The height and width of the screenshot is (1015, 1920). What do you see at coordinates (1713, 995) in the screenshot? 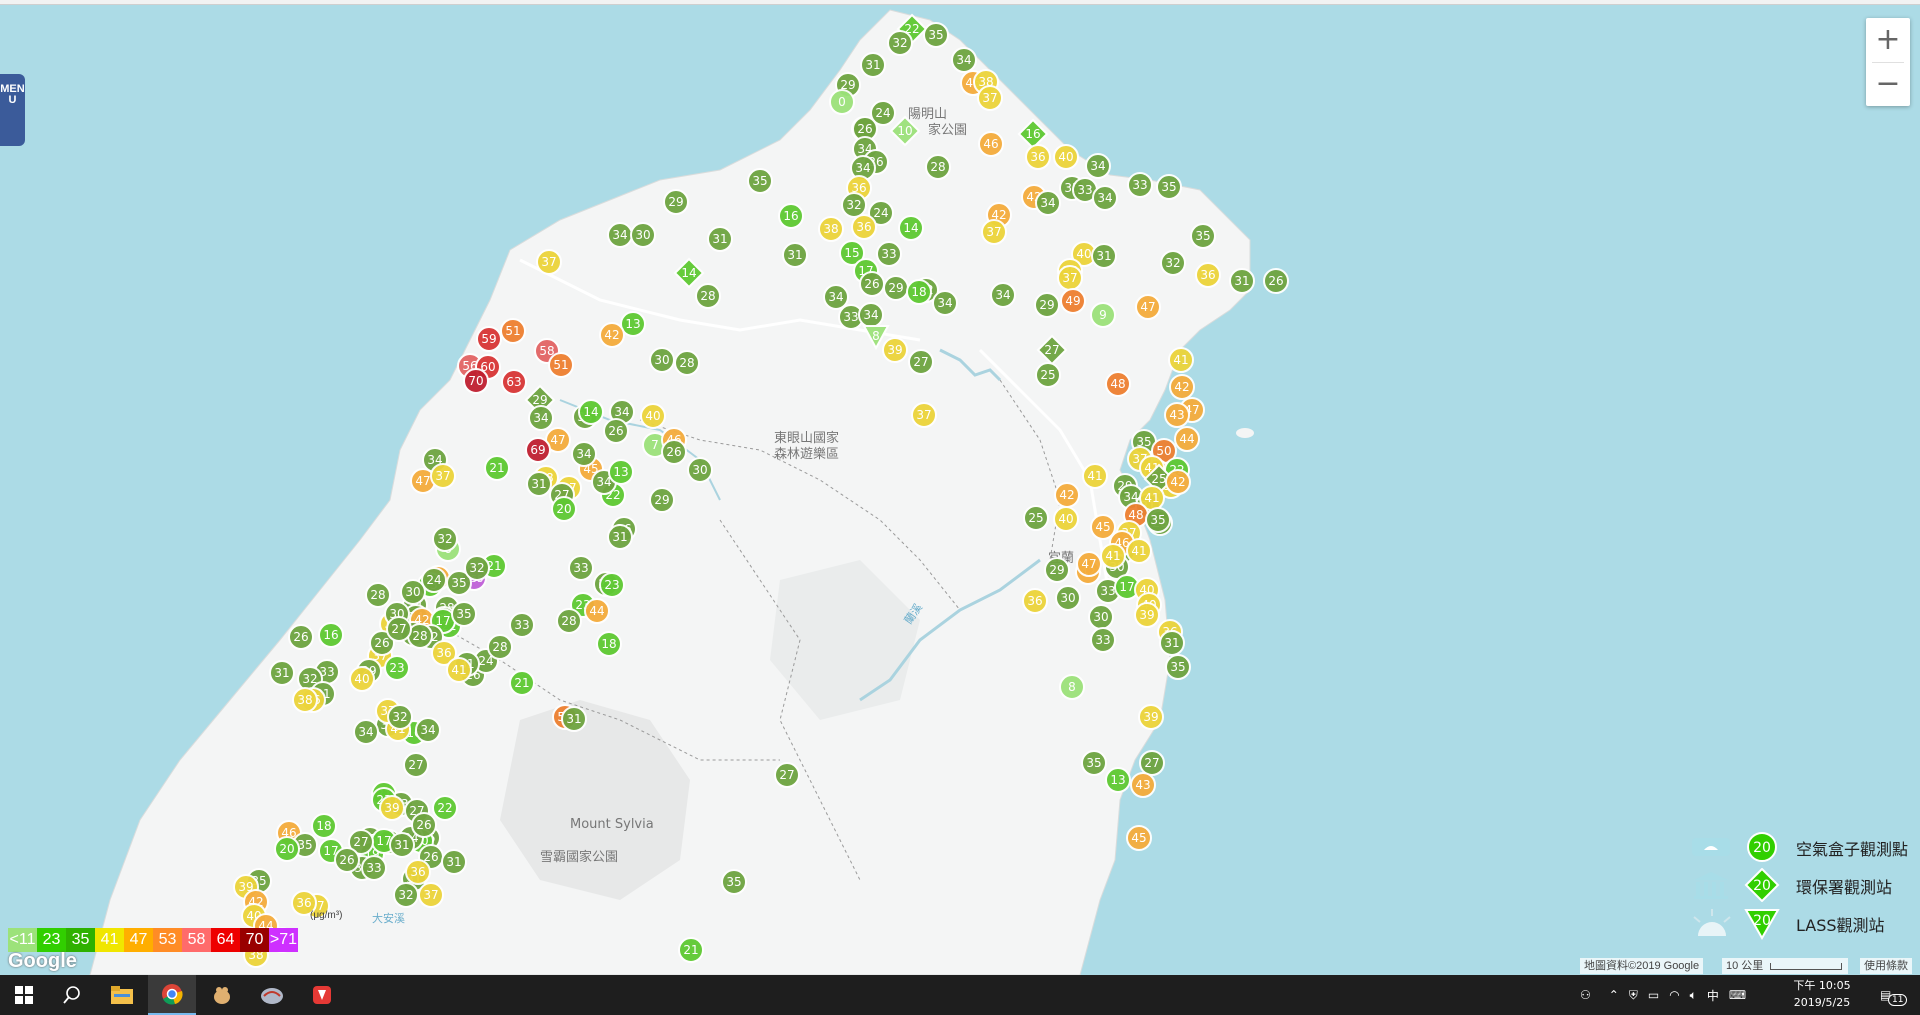
I see `ime-indicator: 中` at bounding box center [1713, 995].